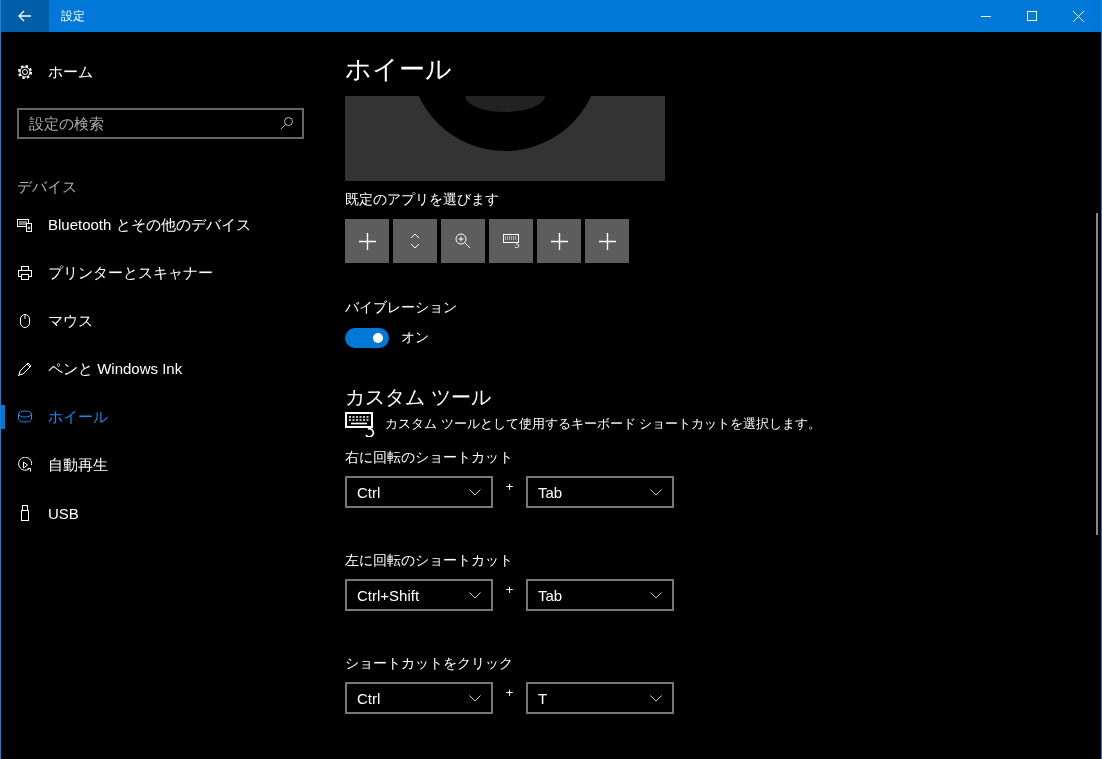 This screenshot has height=759, width=1102. I want to click on keyboard-device-icon, so click(25, 225).